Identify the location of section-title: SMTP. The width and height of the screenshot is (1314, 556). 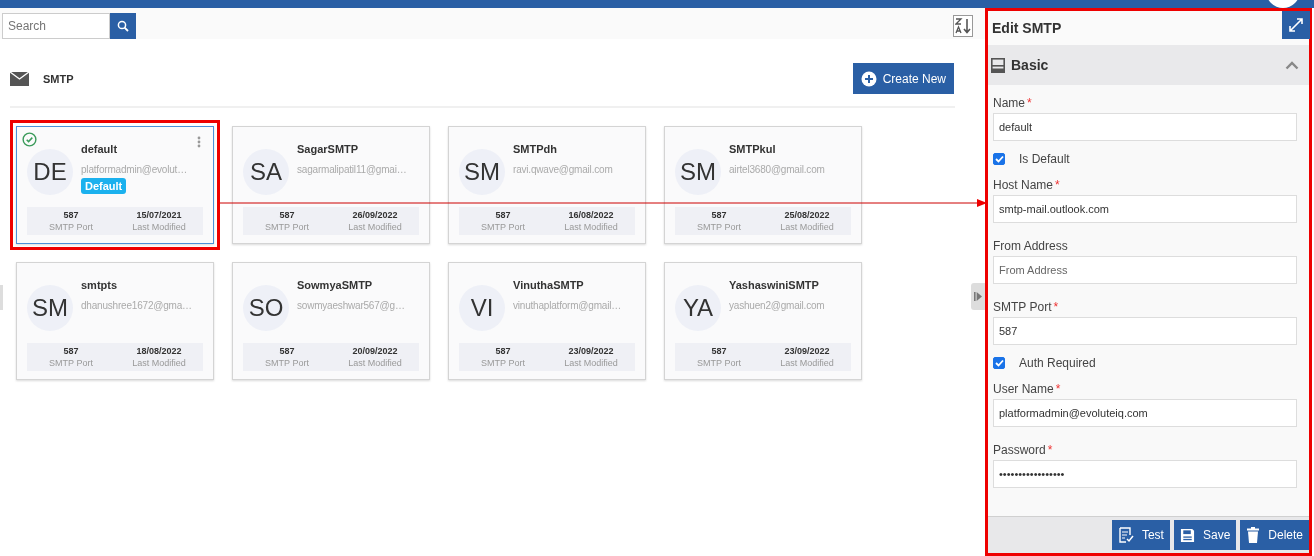
(58, 78).